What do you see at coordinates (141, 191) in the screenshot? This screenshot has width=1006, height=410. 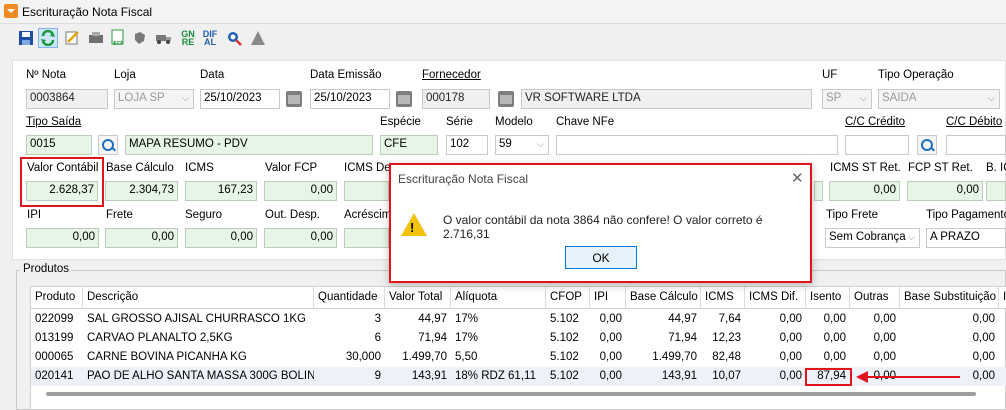 I see `base-calculo-field: 2.304,73` at bounding box center [141, 191].